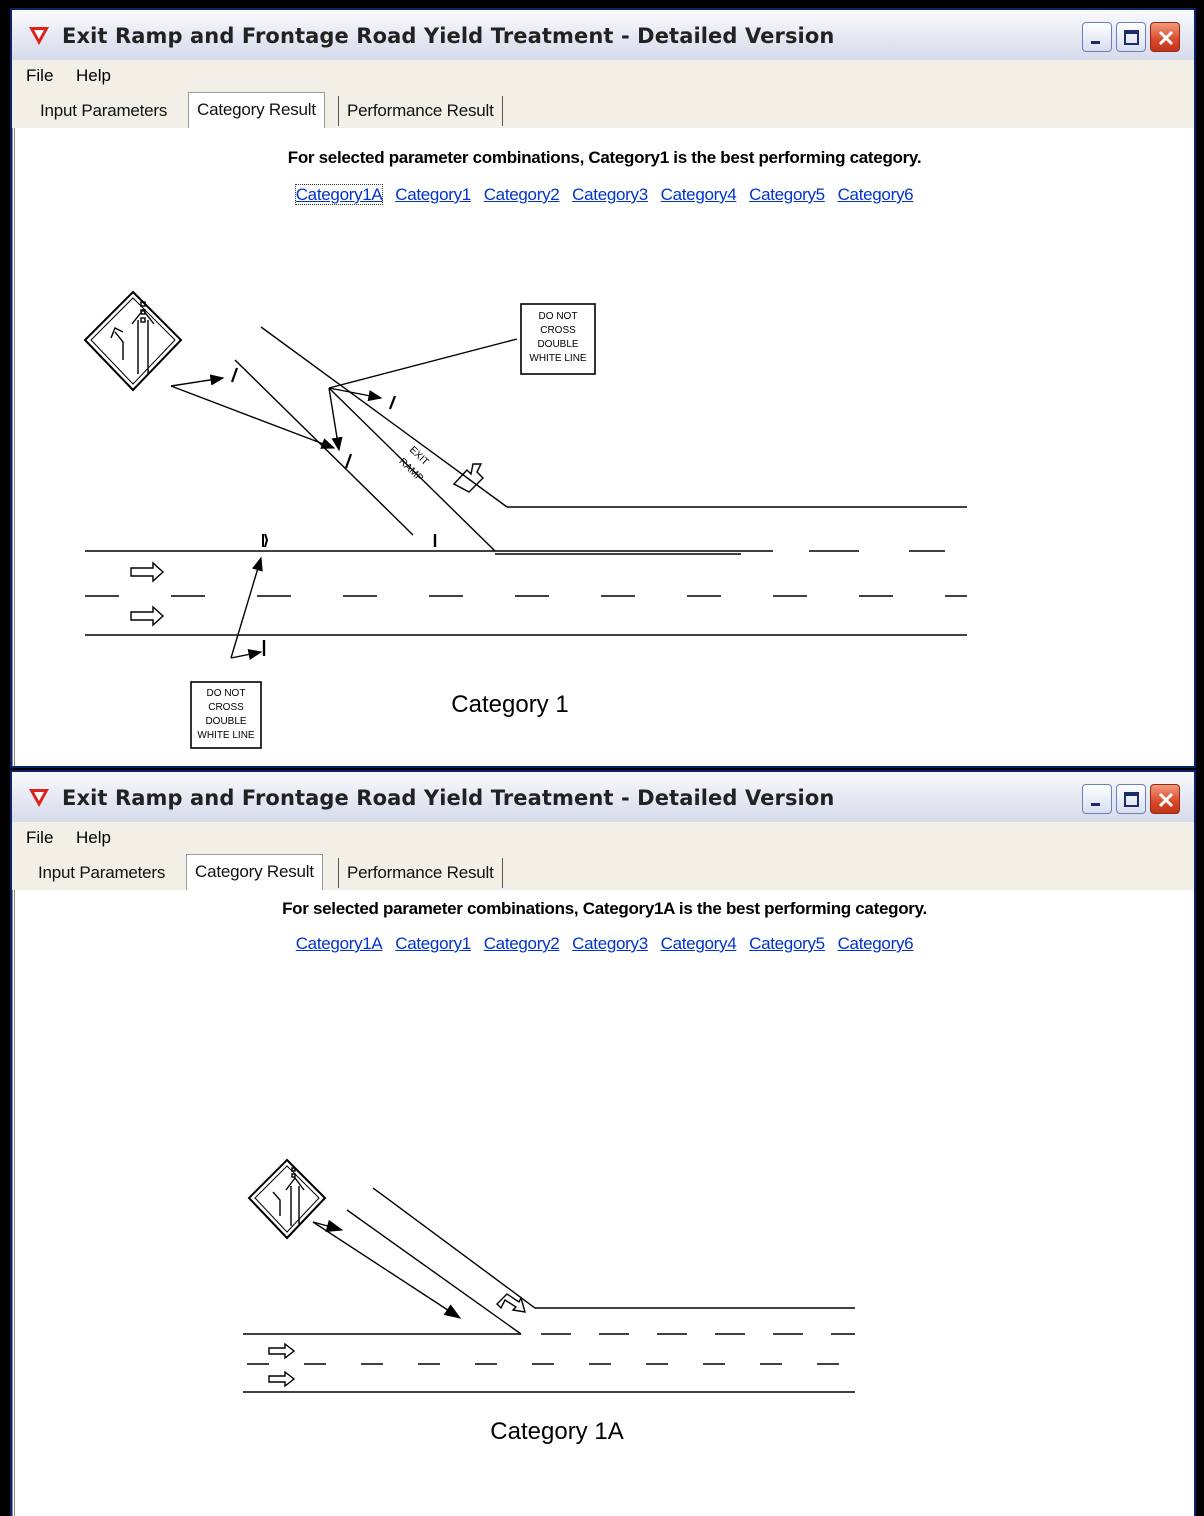  I want to click on sign-top-line3: DOUBLE, so click(557, 344).